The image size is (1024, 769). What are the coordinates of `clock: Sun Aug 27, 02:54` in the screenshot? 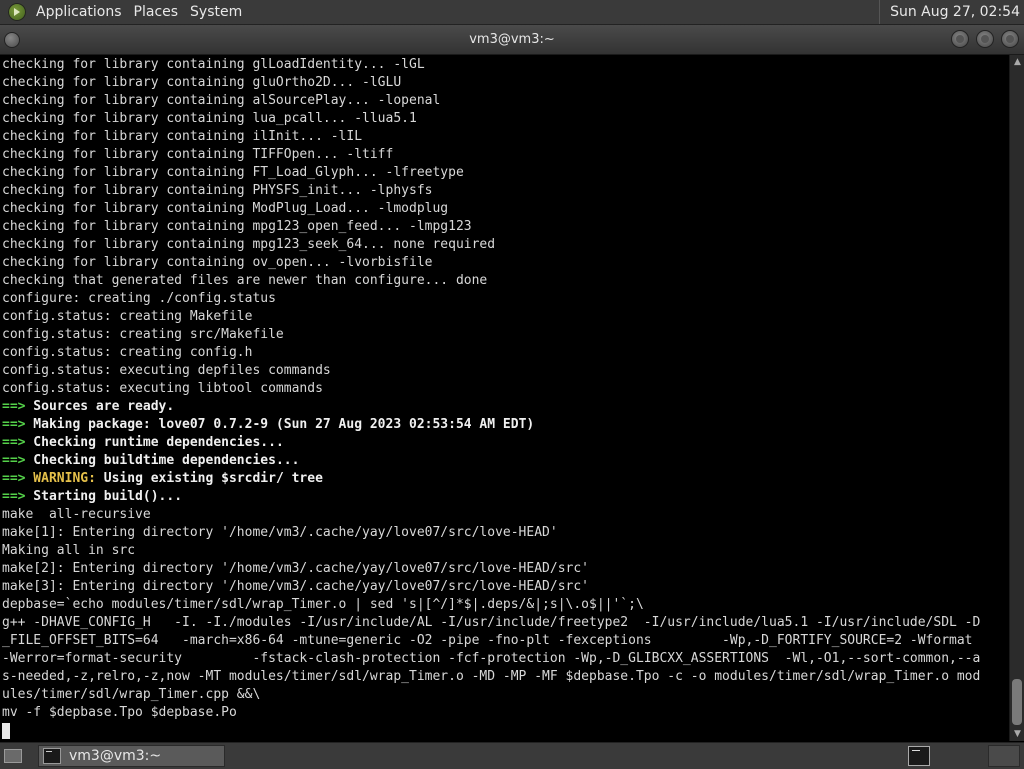 It's located at (951, 12).